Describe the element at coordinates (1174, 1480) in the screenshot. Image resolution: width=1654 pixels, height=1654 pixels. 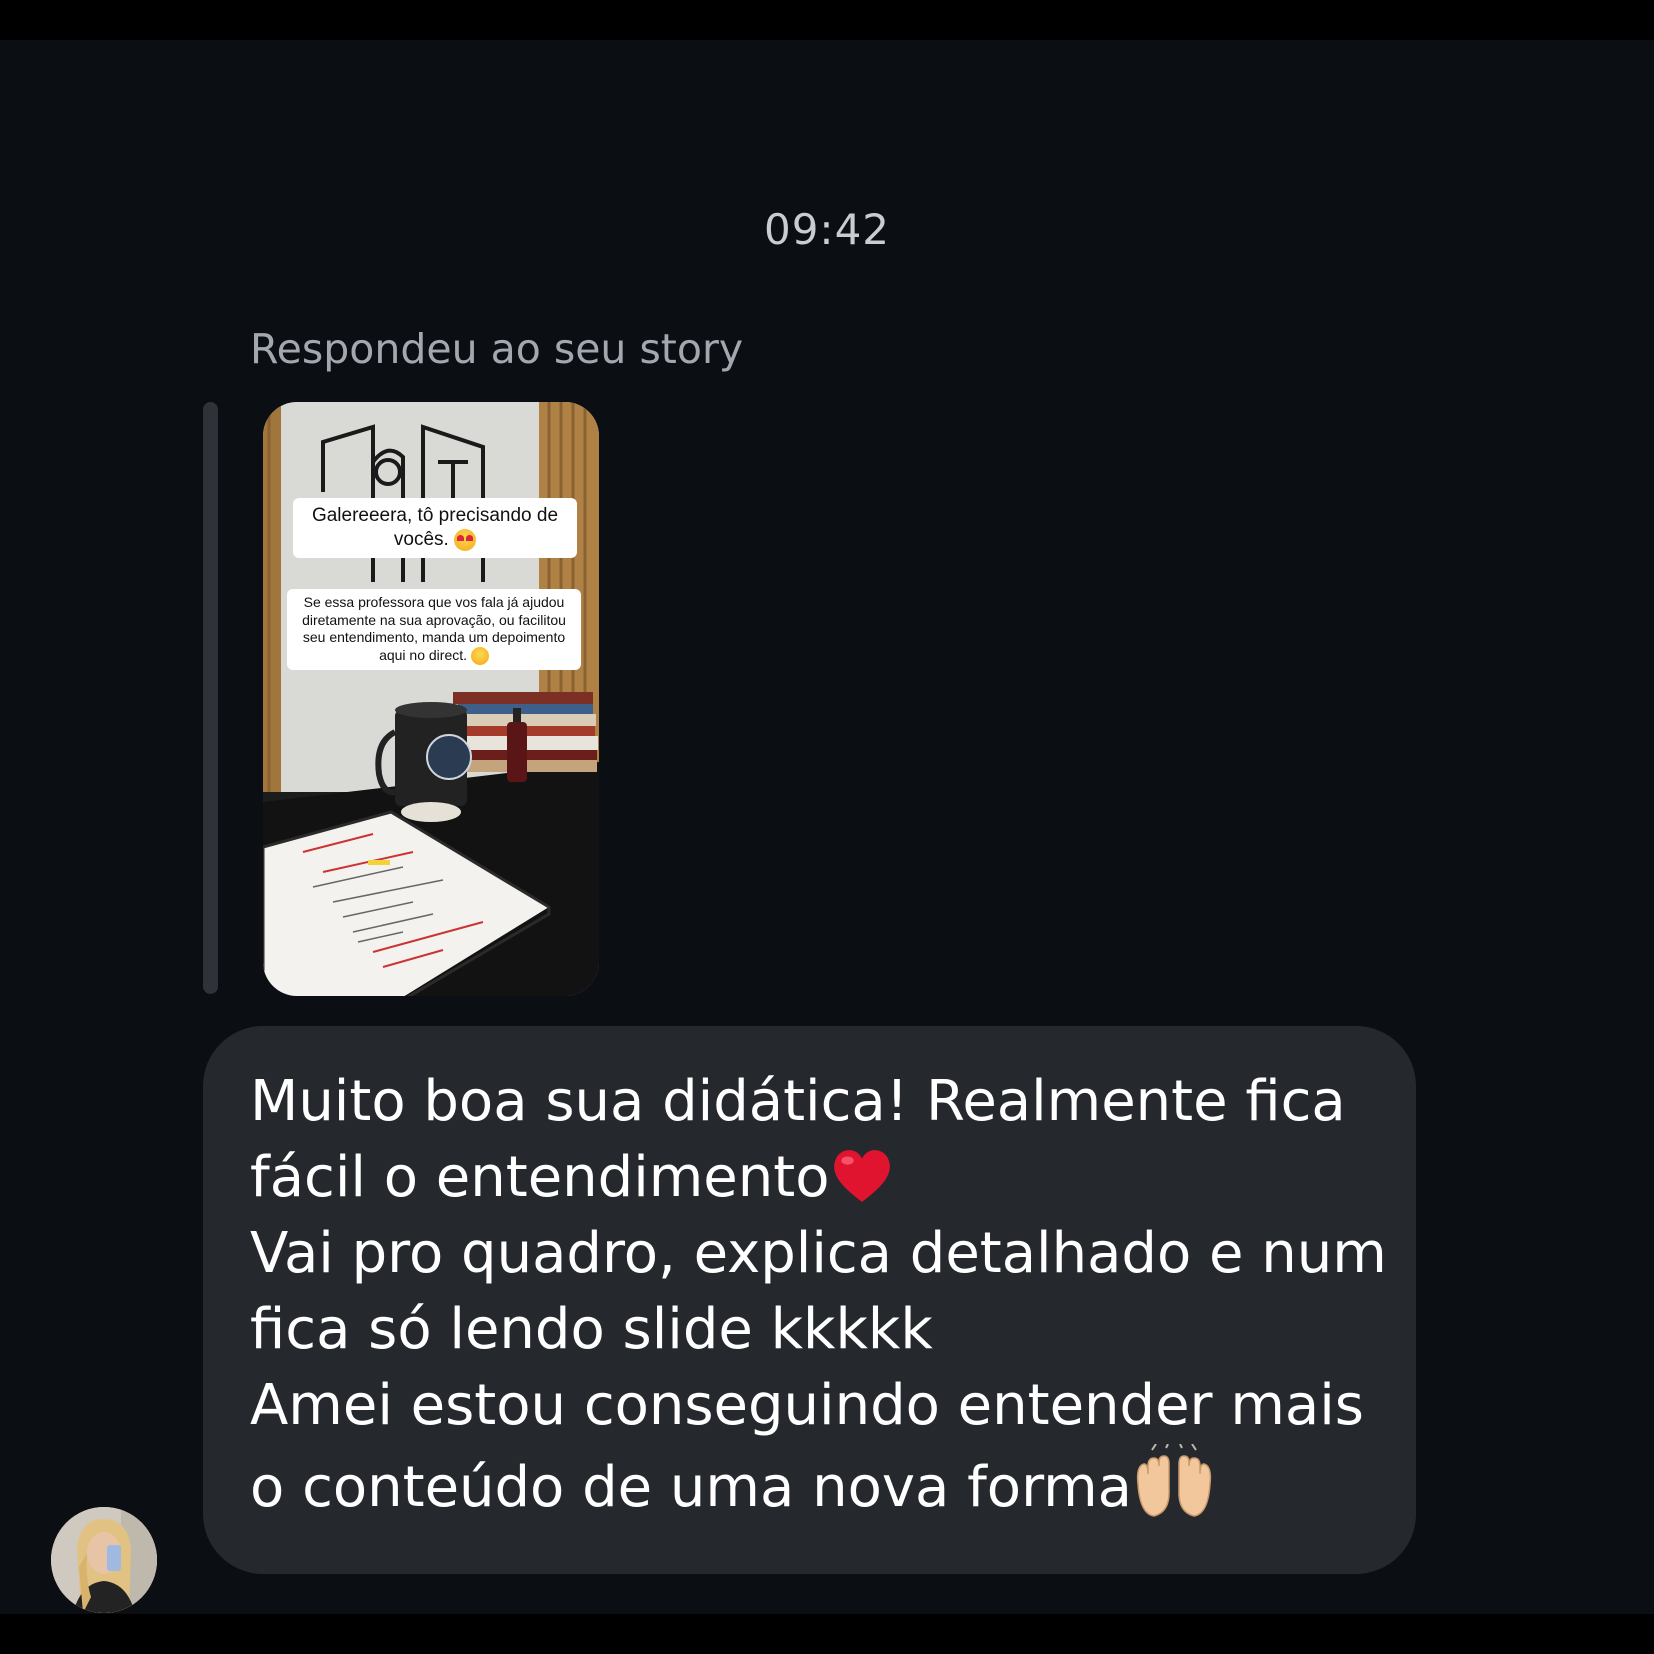
I see `raising-hands-emoji-icon` at that location.